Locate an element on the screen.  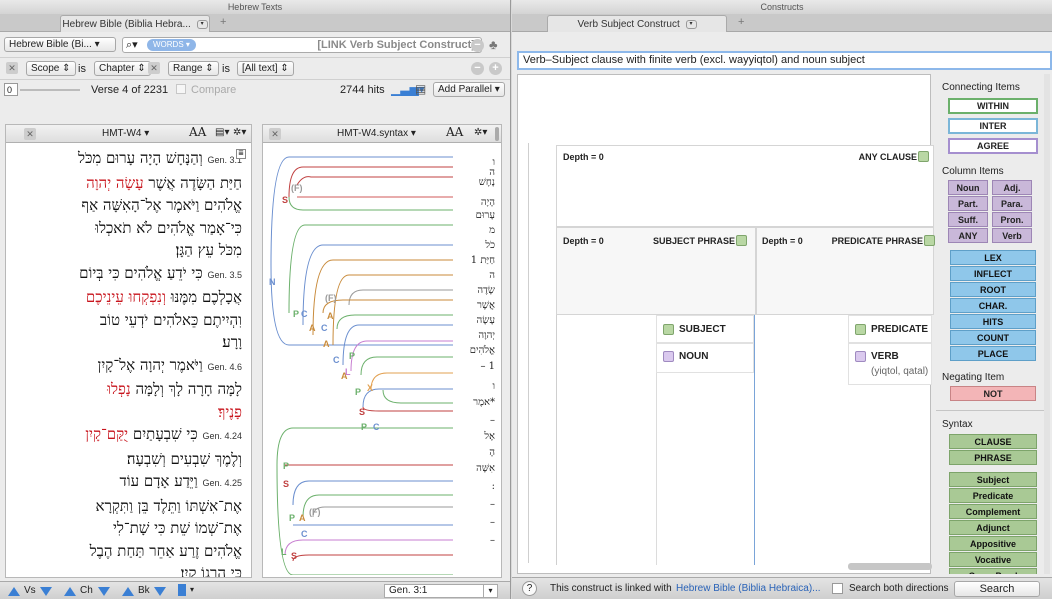
verse-line: כִּי־אָמַר אֱלֹהִים לֹא תֹאכְלוּ is located at coordinates (124, 228).